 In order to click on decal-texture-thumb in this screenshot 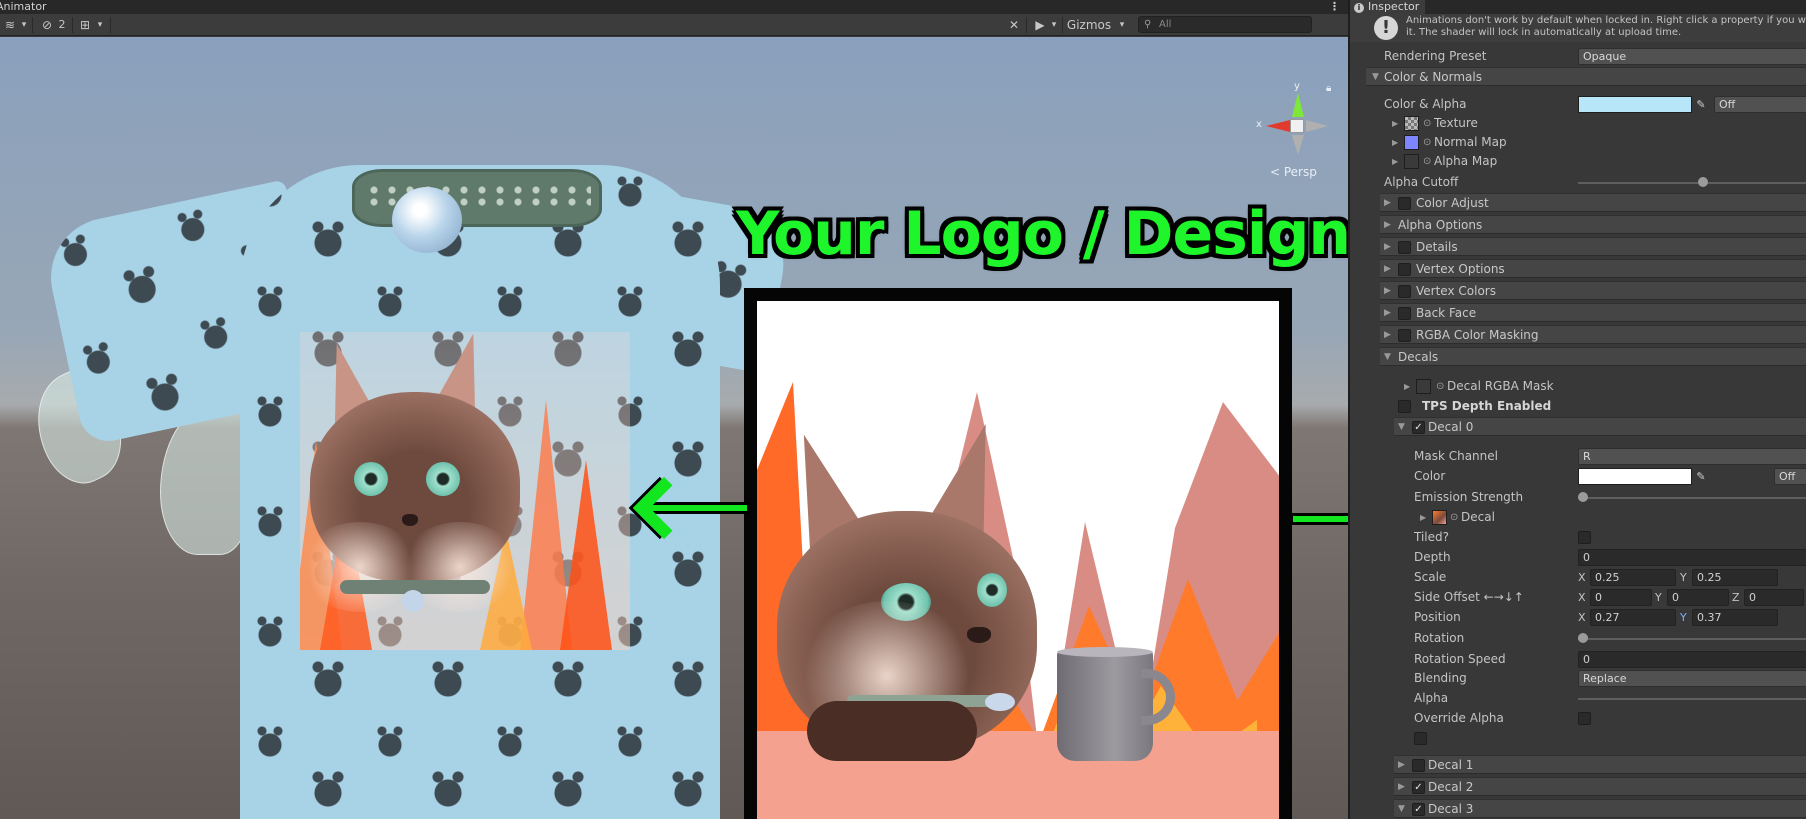, I will do `click(1439, 517)`.